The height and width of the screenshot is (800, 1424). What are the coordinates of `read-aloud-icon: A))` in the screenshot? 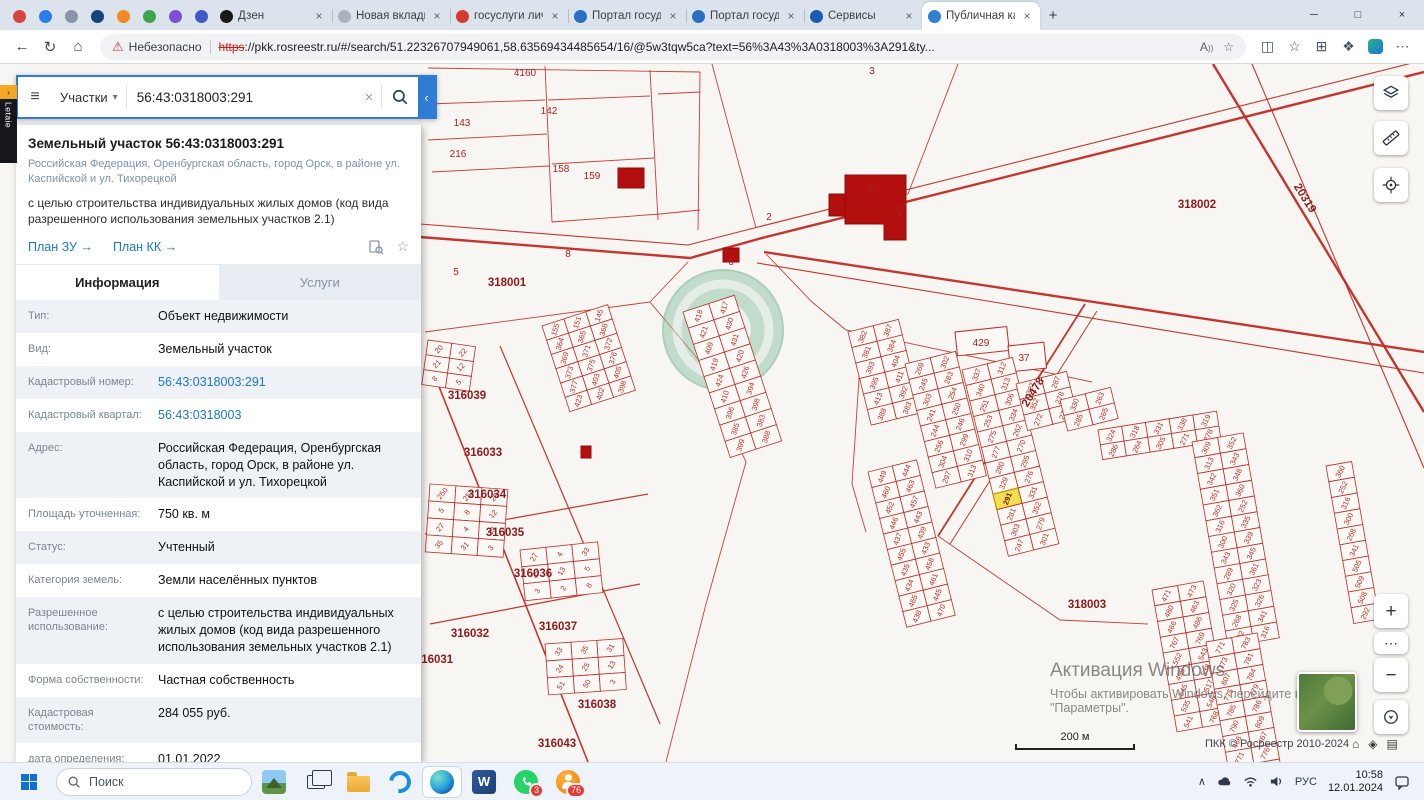 It's located at (1206, 47).